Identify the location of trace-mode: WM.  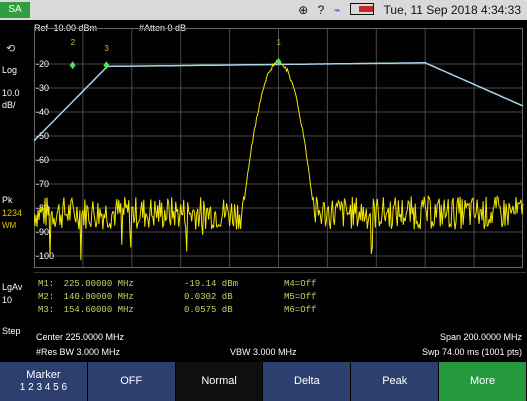
(9, 225).